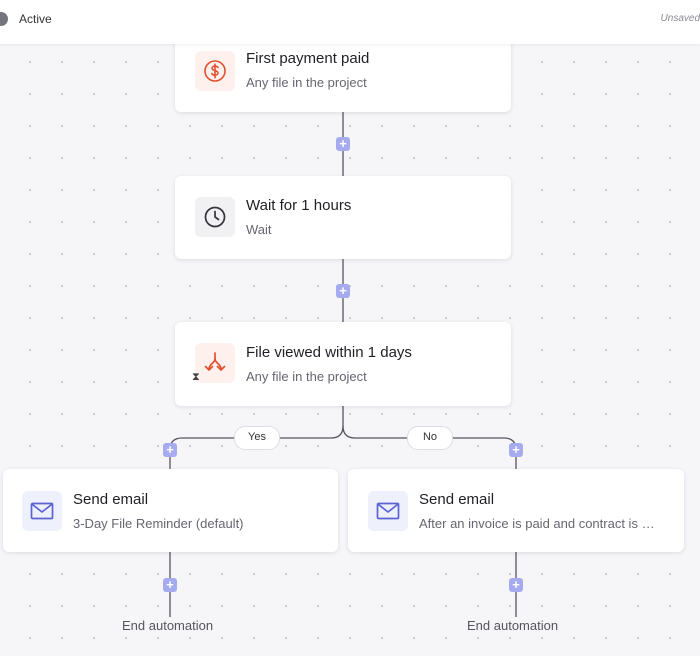 The image size is (700, 656). What do you see at coordinates (457, 499) in the screenshot?
I see `email-title-no: Send email` at bounding box center [457, 499].